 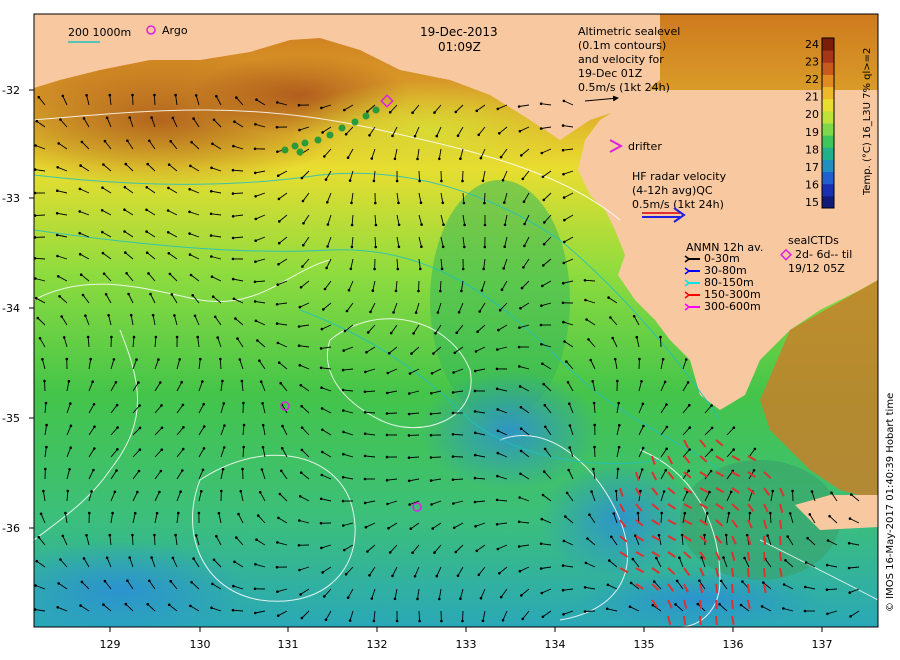 What do you see at coordinates (822, 644) in the screenshot?
I see `x-tick-label: 137` at bounding box center [822, 644].